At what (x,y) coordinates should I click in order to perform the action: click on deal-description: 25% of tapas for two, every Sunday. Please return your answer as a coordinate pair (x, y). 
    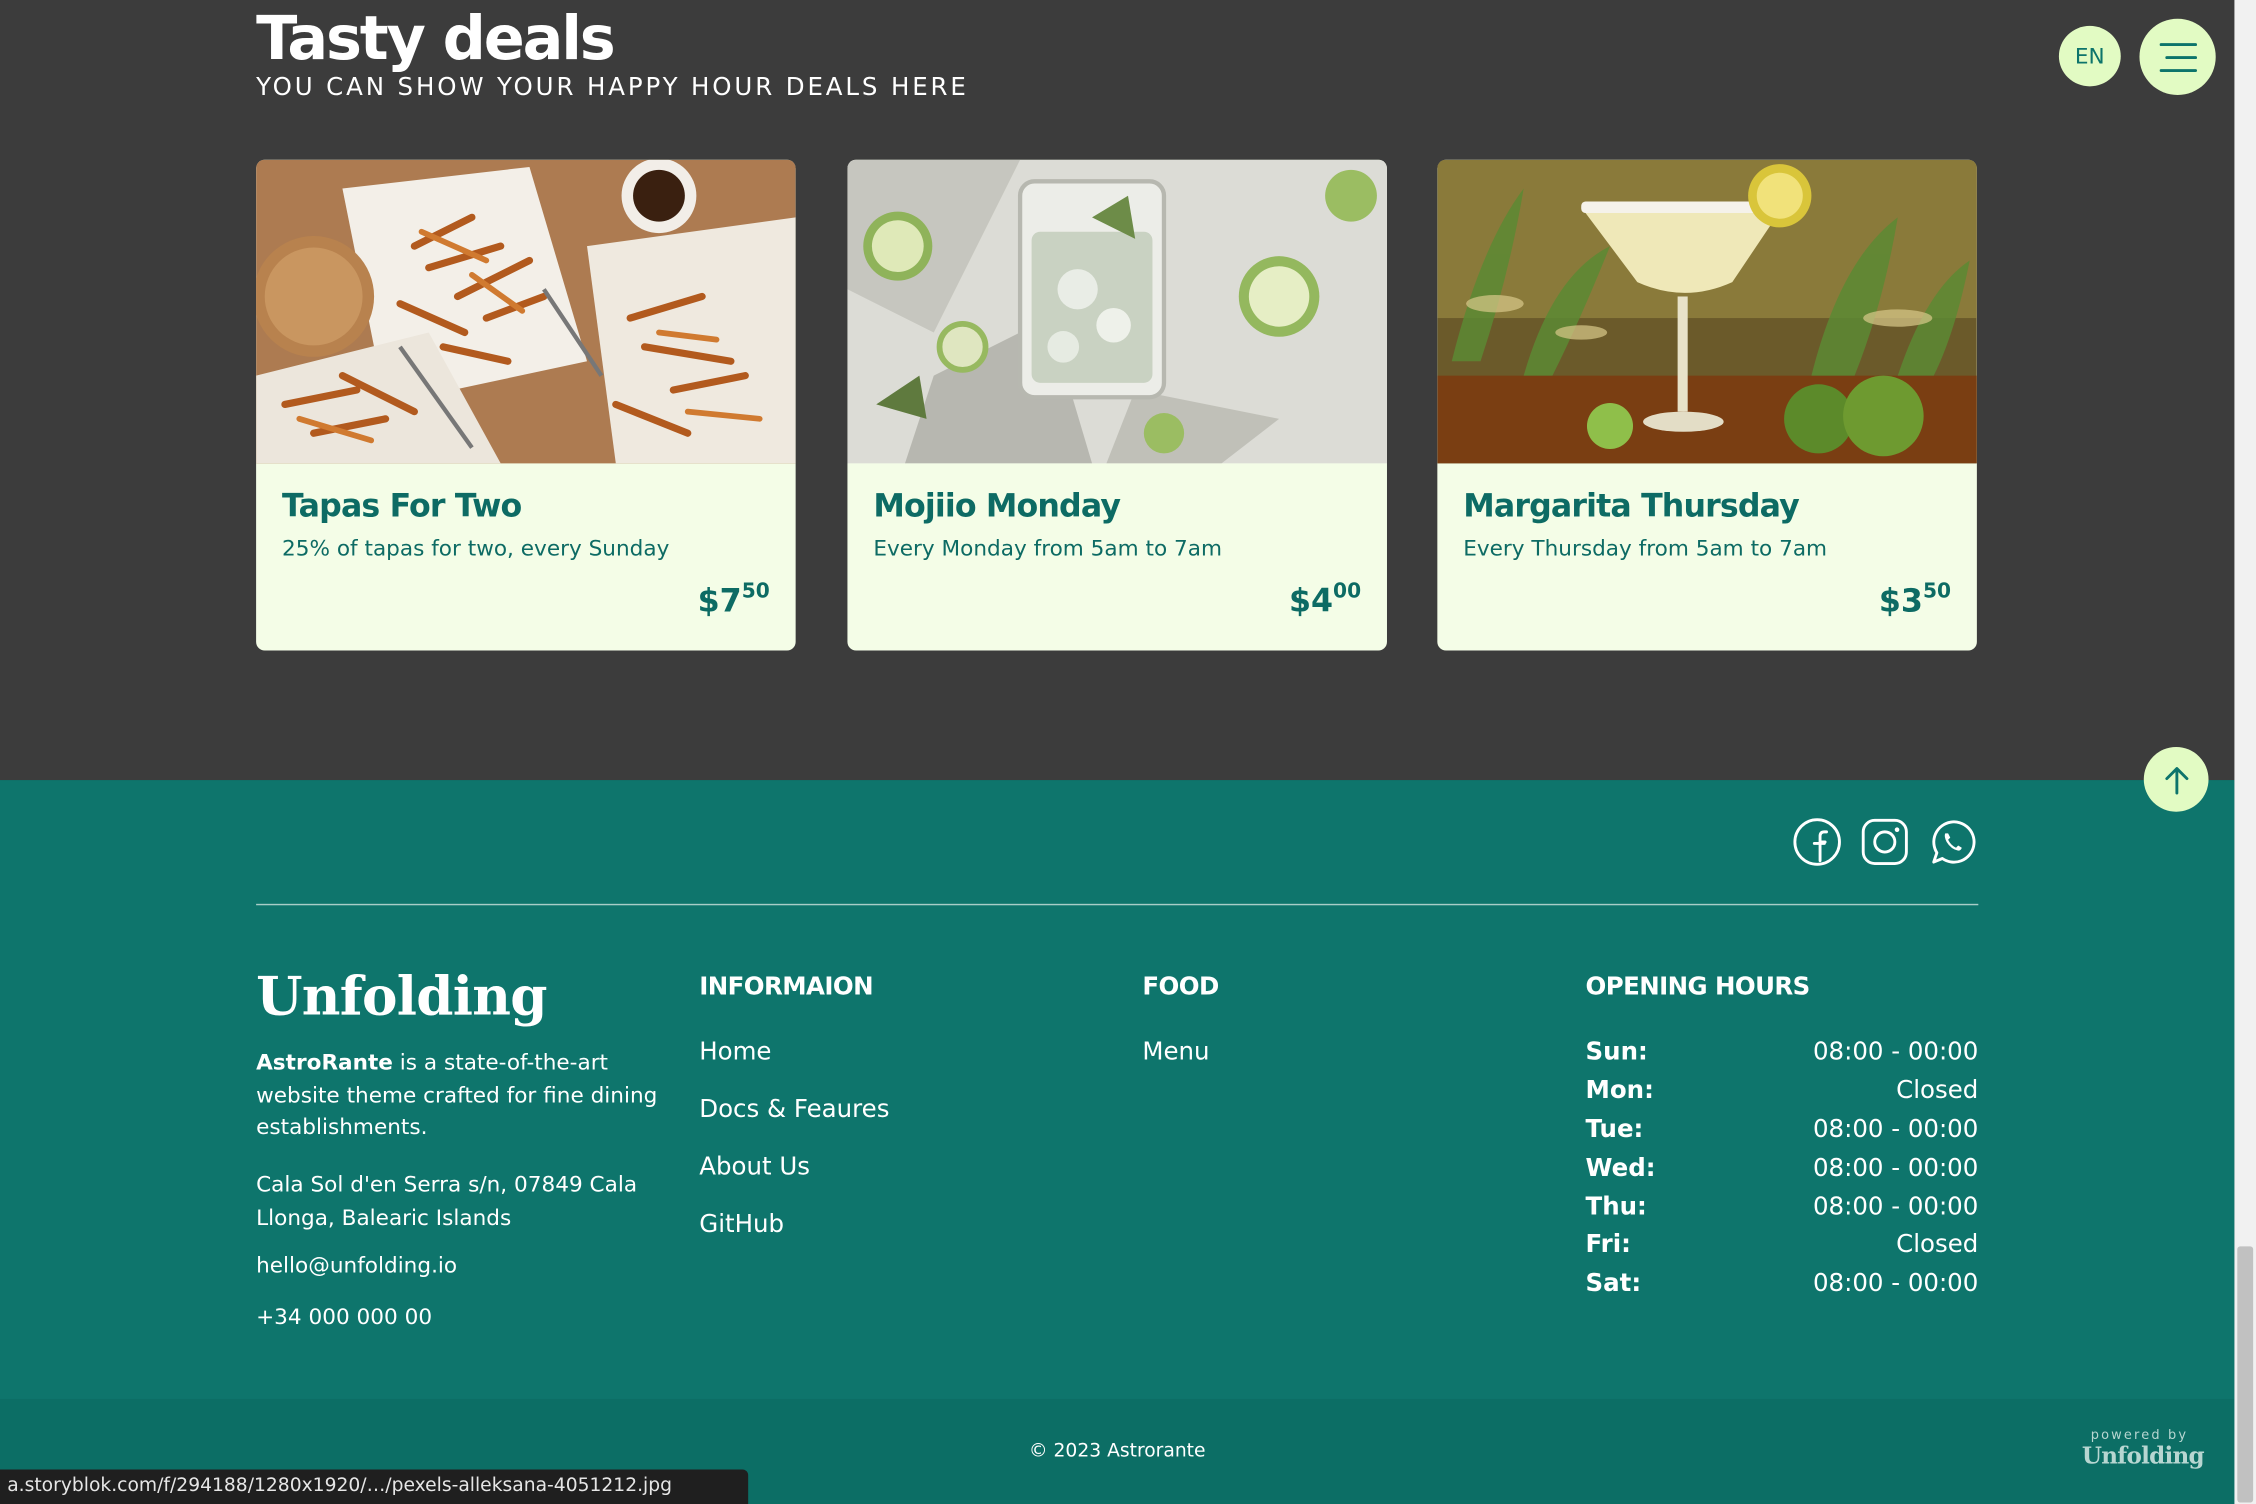
    Looking at the image, I should click on (476, 548).